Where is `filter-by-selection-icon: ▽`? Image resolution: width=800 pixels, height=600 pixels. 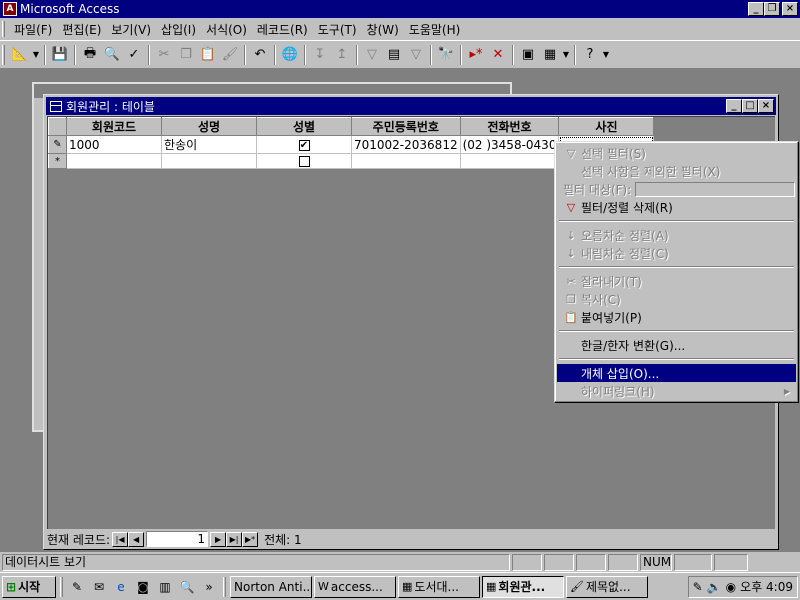
filter-by-selection-icon: ▽ is located at coordinates (372, 55).